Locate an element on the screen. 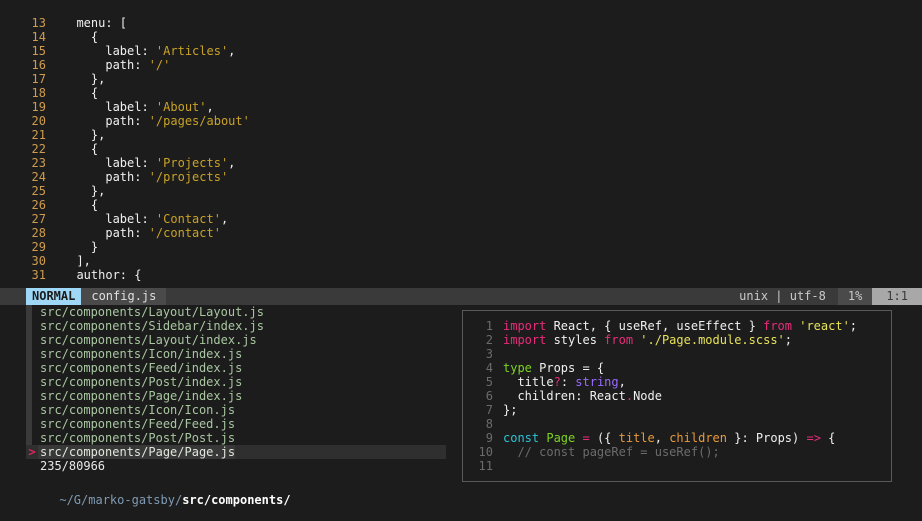  selection-marker-icon: > is located at coordinates (32, 452).